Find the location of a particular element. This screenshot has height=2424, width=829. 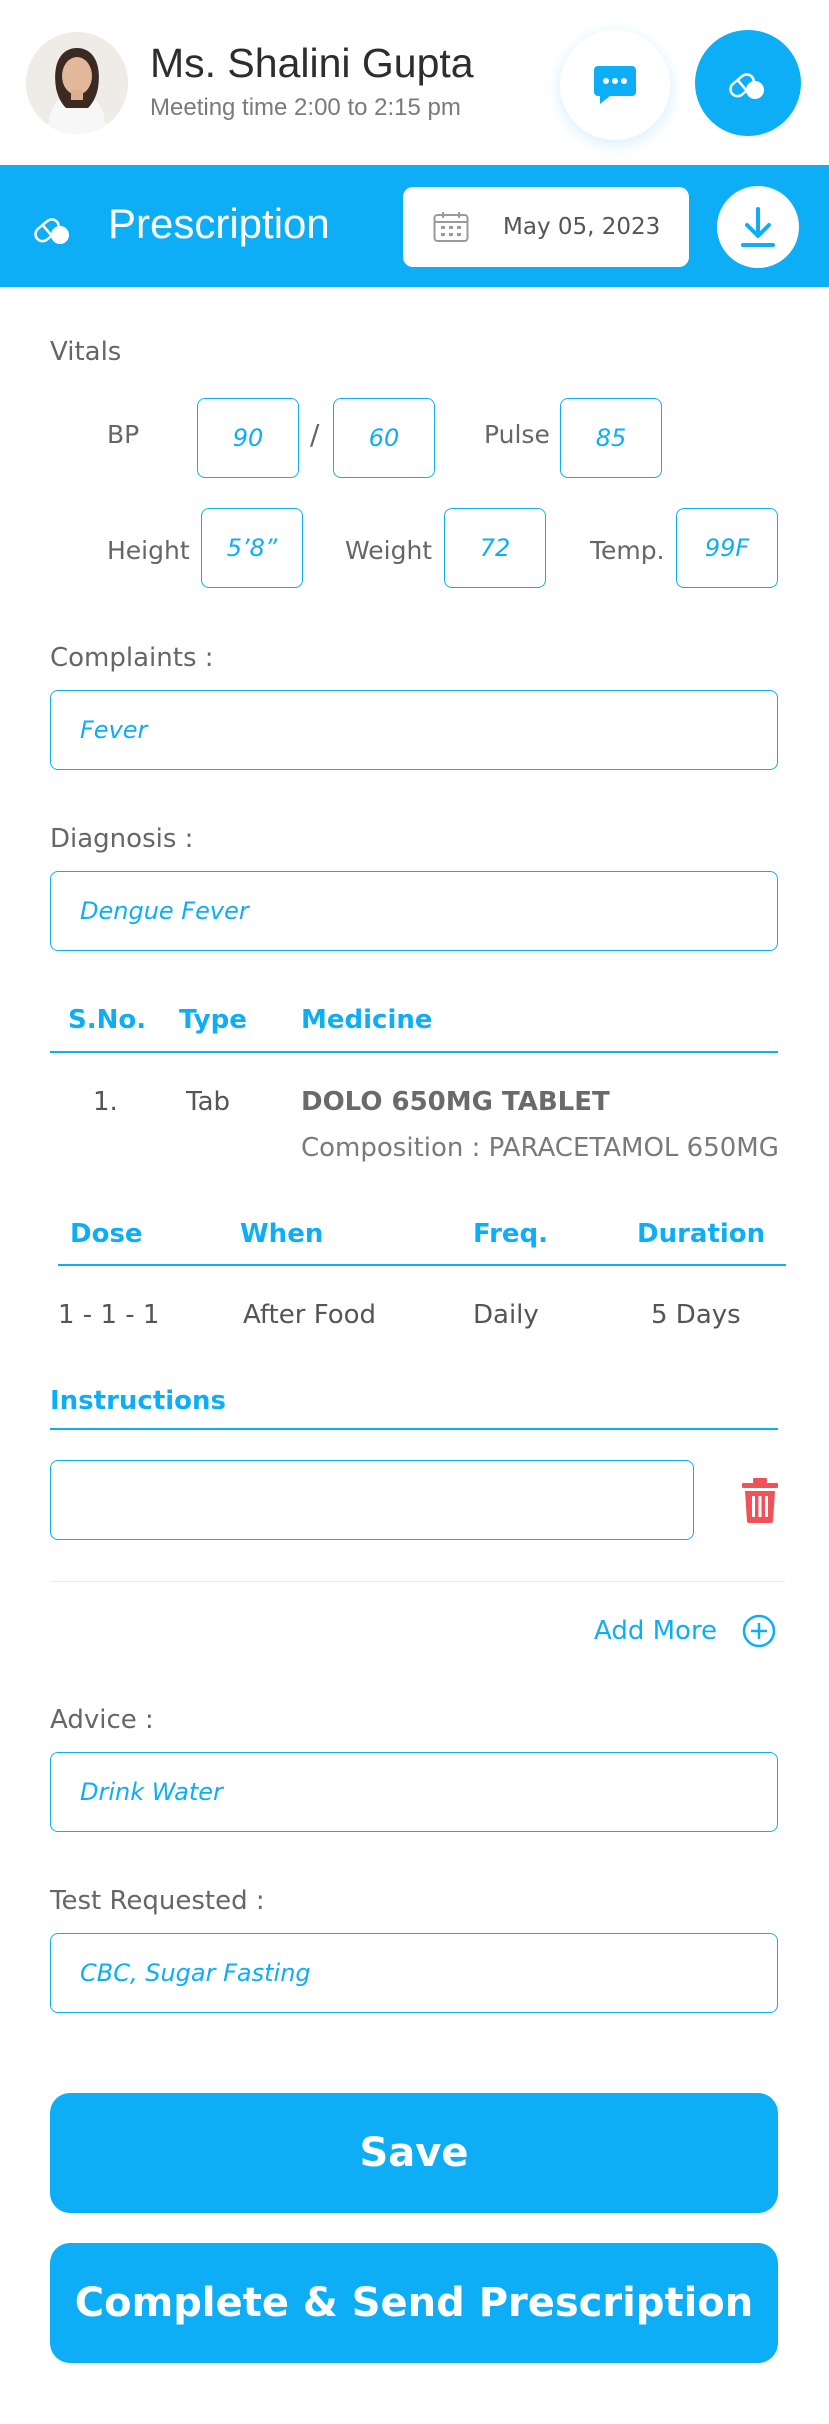

avatar is located at coordinates (77, 83).